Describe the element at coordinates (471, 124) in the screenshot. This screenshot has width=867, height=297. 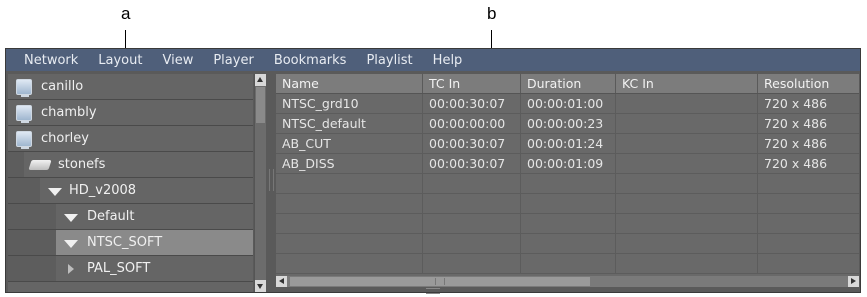
I see `cell-tc-in: 00:00:00:00` at that location.